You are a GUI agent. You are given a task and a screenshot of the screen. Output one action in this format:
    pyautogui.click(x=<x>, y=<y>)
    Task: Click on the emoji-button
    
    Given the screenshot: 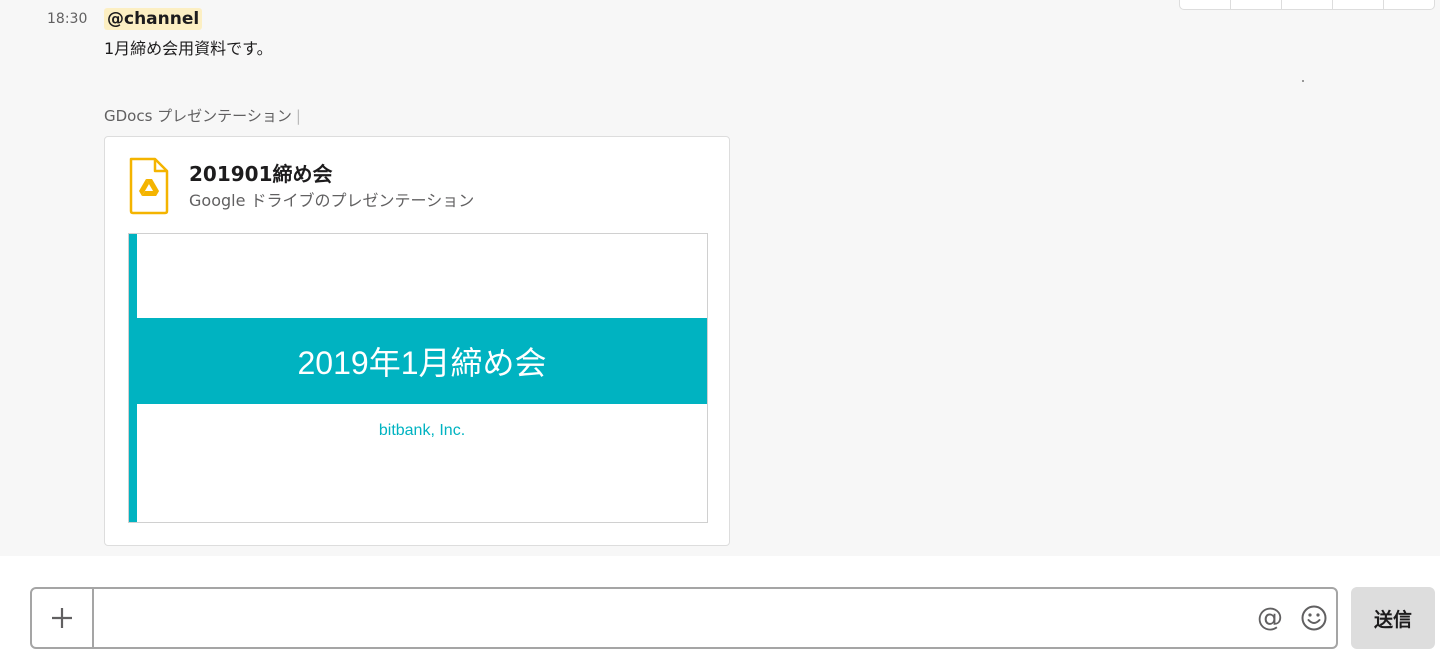 What is the action you would take?
    pyautogui.click(x=1314, y=618)
    